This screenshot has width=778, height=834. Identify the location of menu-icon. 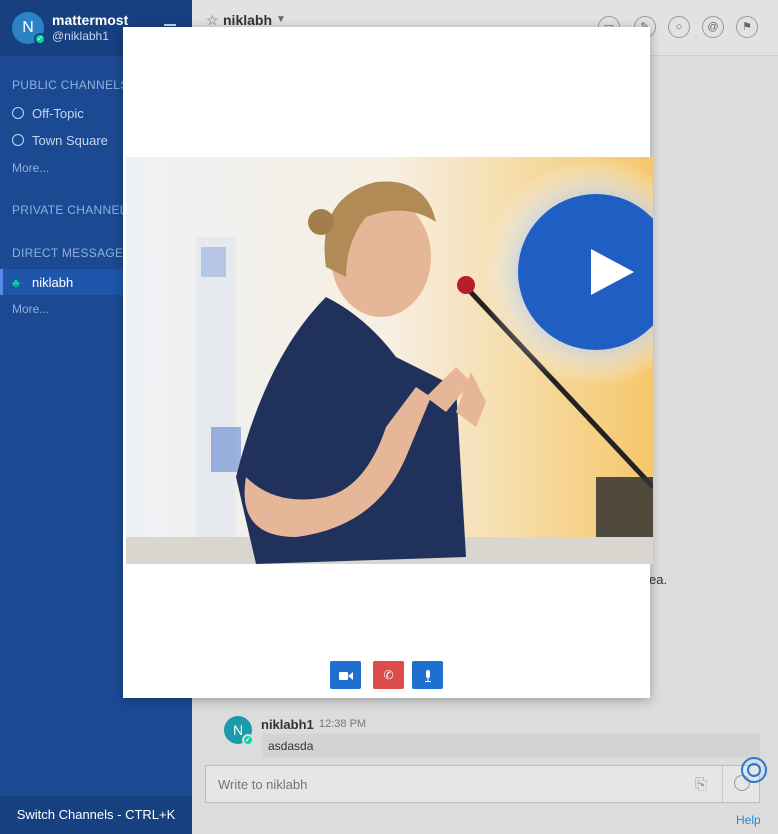
(170, 25).